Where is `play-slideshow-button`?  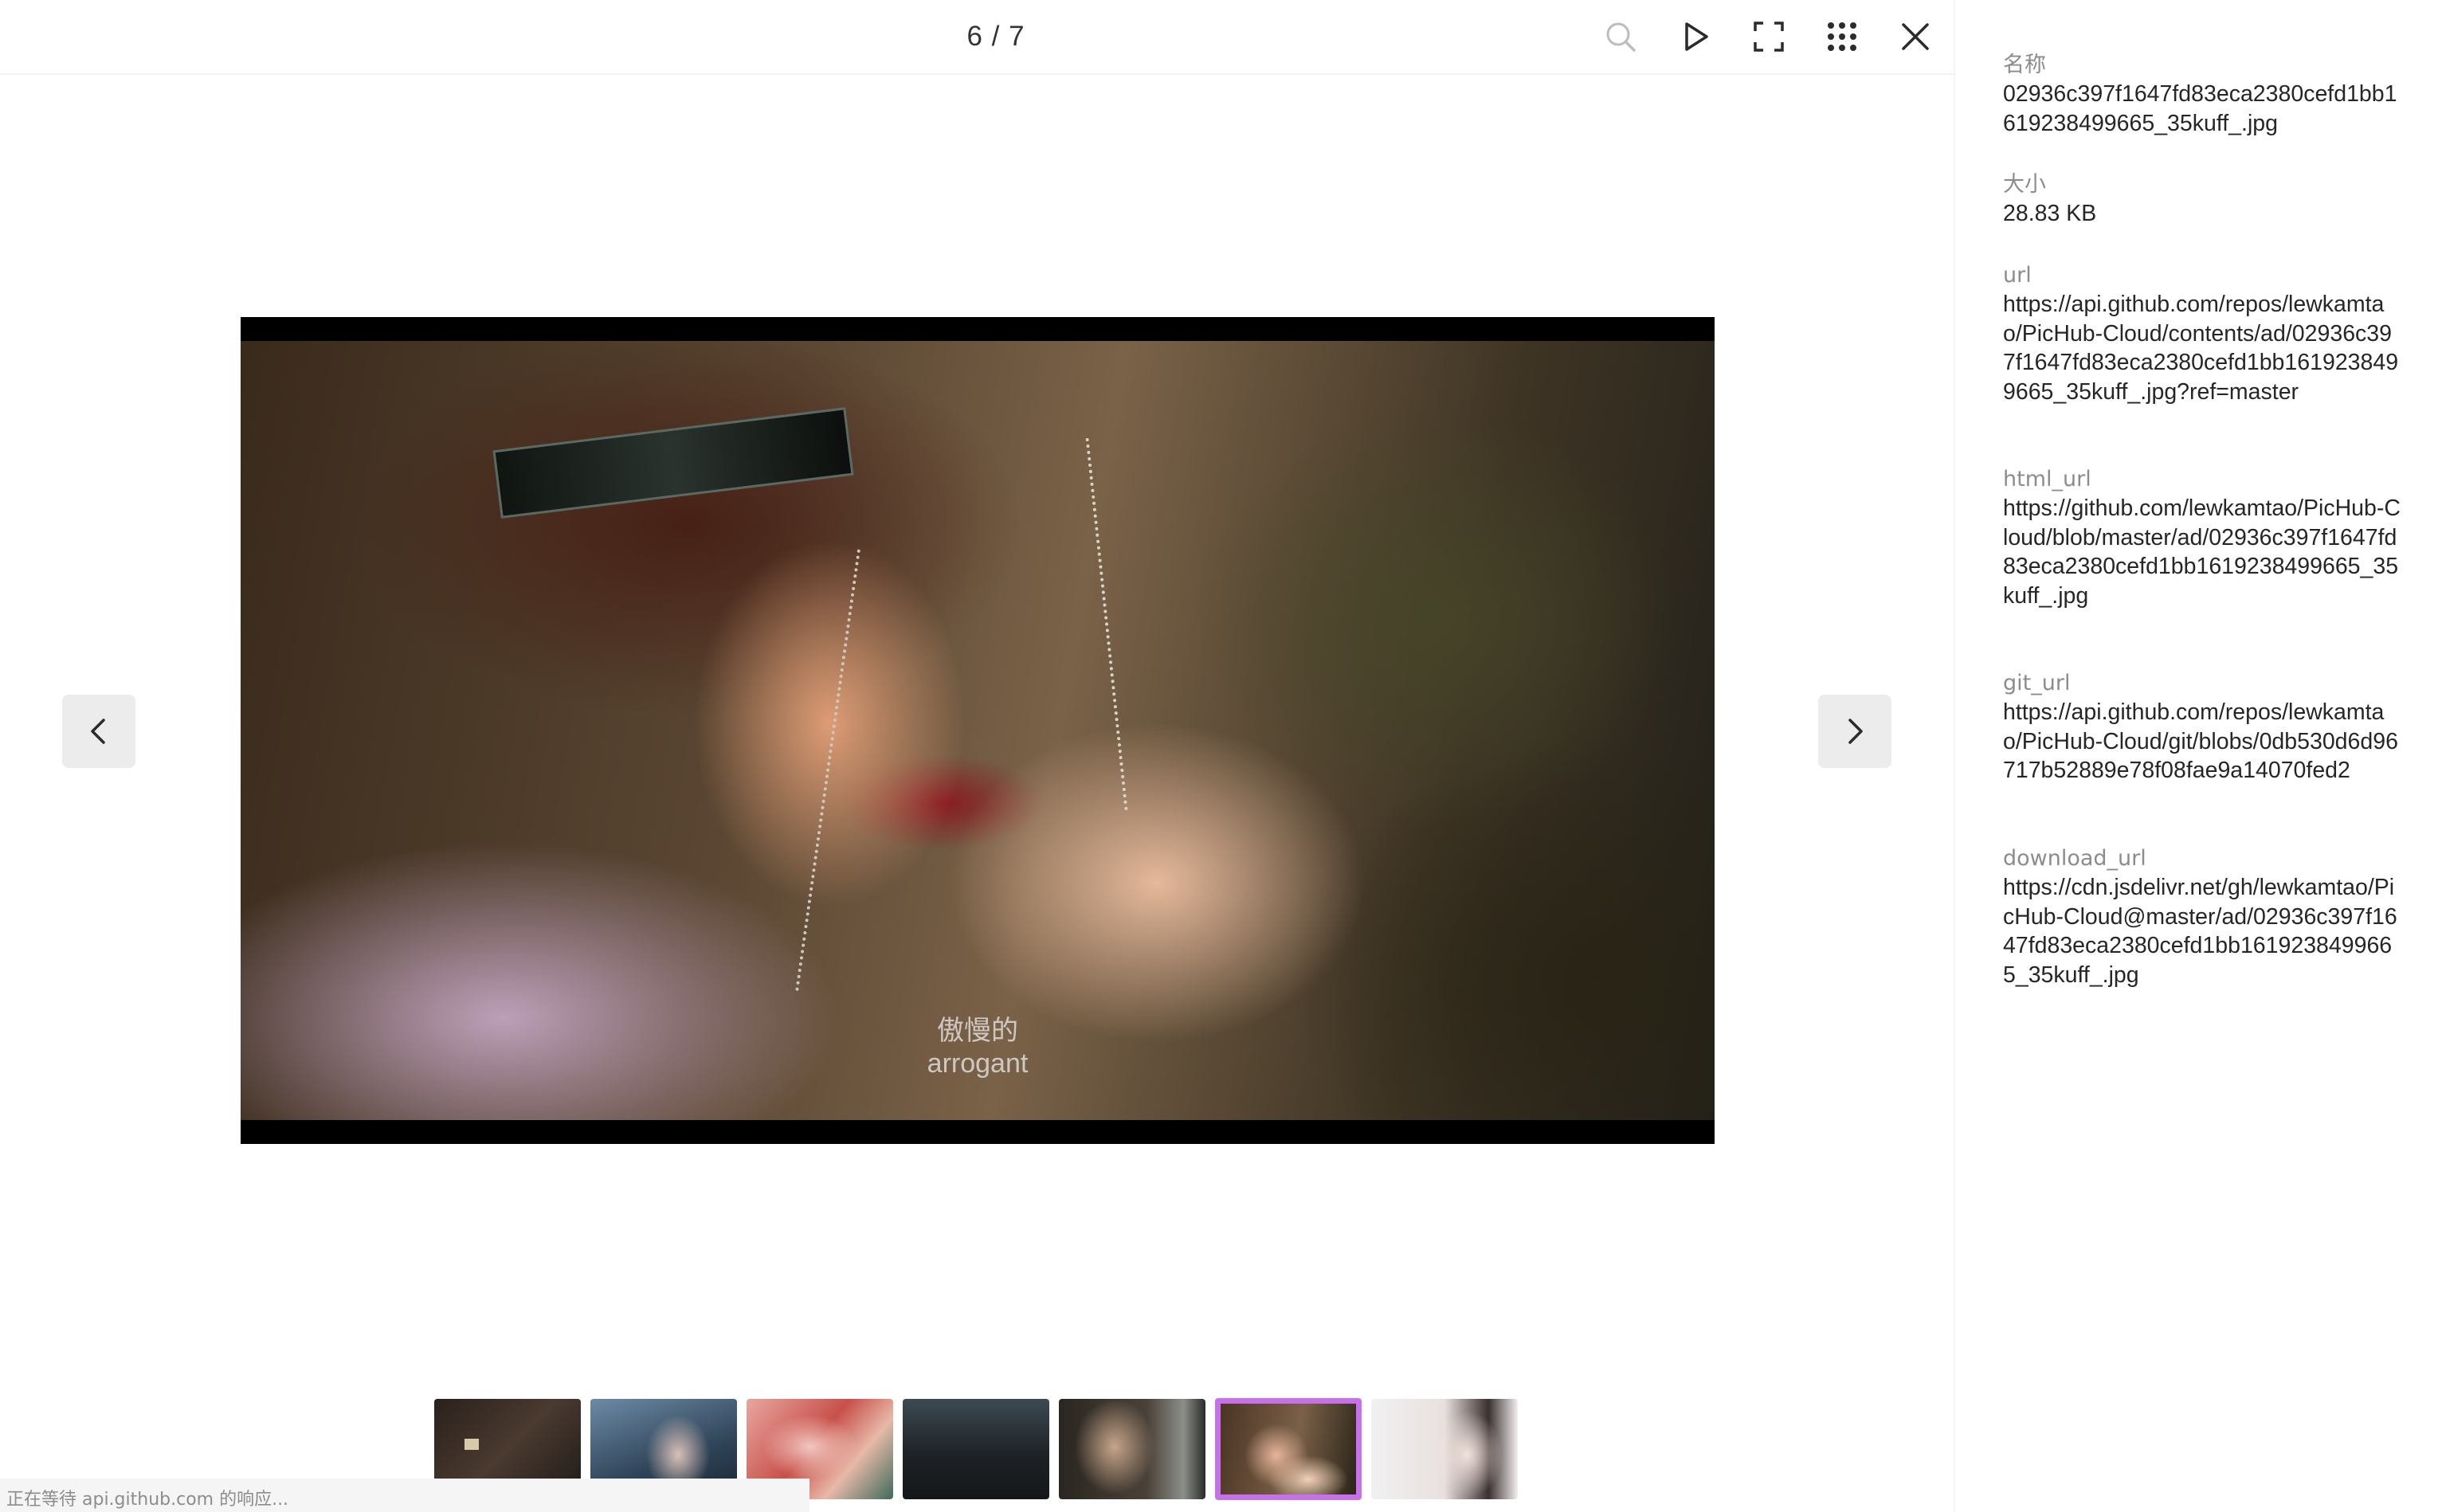
play-slideshow-button is located at coordinates (1695, 37).